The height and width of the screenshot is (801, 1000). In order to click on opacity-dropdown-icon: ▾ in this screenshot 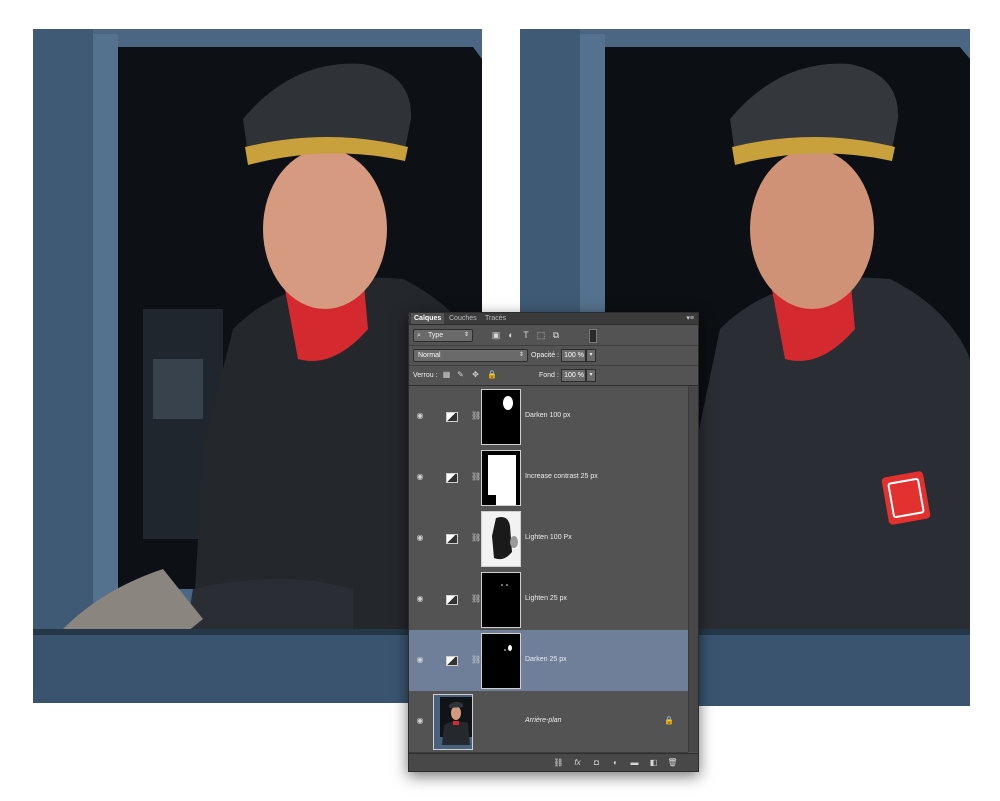, I will do `click(591, 355)`.